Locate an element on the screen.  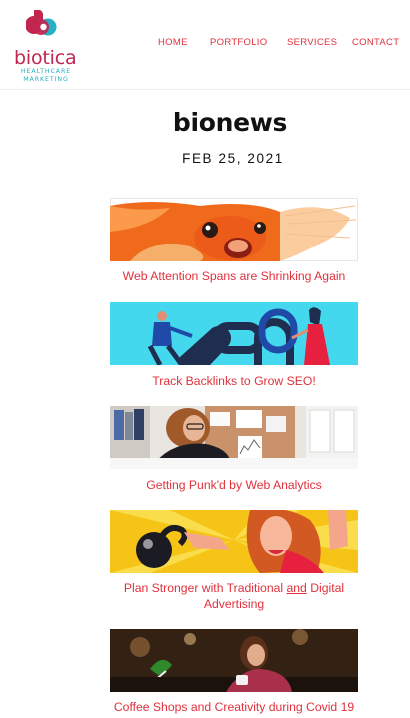
post-title-link: Web Attention Spans are Shrinking Again is located at coordinates (234, 276).